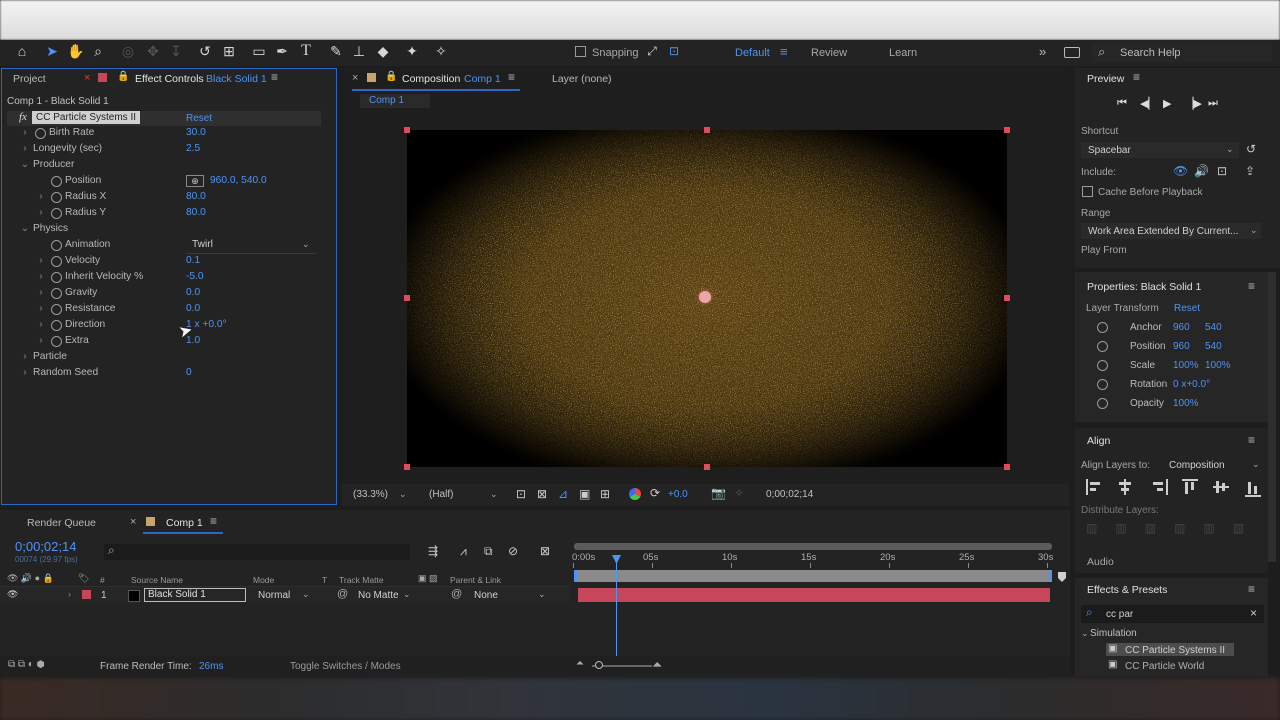 This screenshot has height=720, width=1280. I want to click on camera-snapshot-icon: 📷, so click(718, 493).